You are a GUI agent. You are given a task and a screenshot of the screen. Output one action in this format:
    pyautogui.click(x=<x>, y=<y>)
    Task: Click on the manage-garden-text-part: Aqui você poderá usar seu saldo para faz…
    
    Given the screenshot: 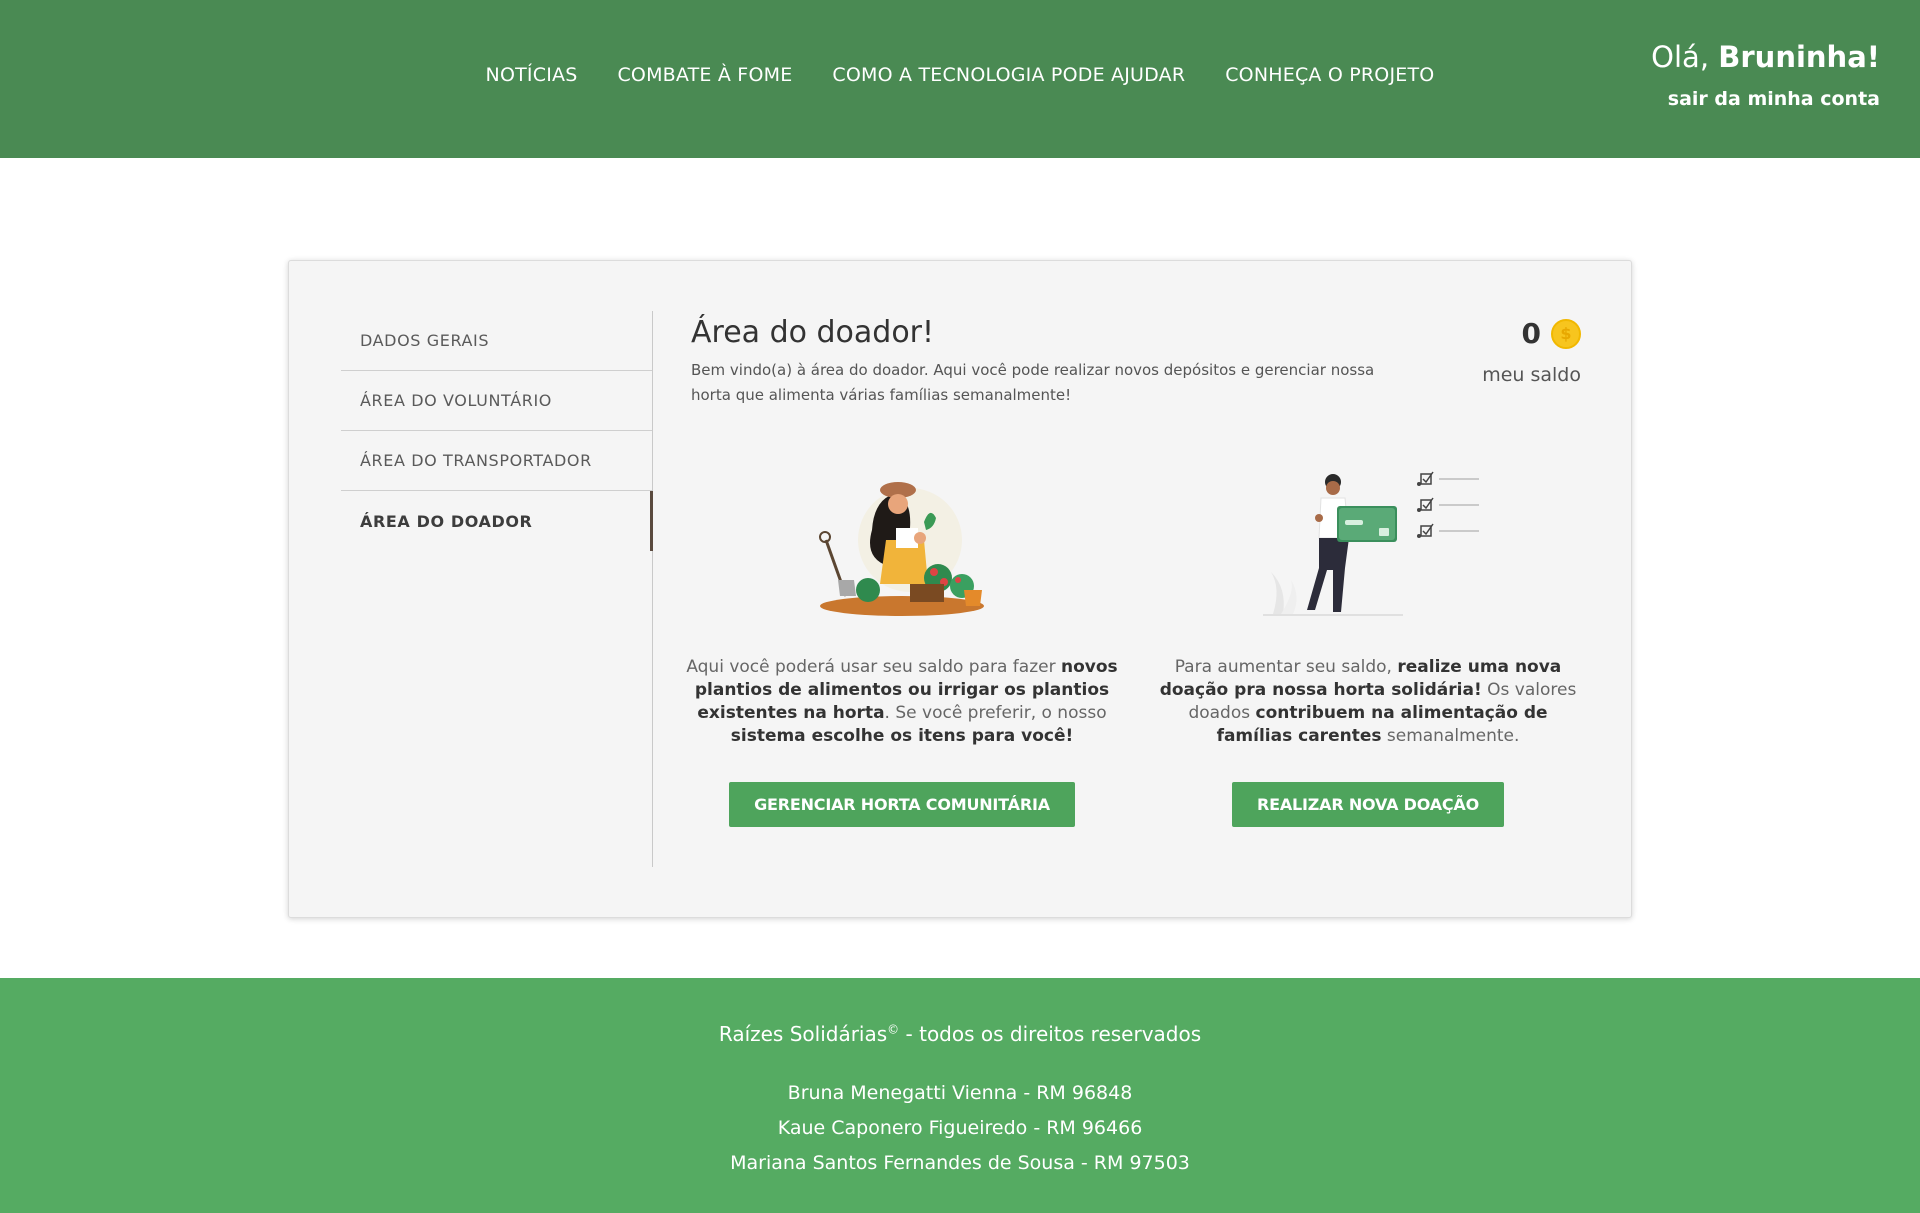 What is the action you would take?
    pyautogui.click(x=873, y=667)
    